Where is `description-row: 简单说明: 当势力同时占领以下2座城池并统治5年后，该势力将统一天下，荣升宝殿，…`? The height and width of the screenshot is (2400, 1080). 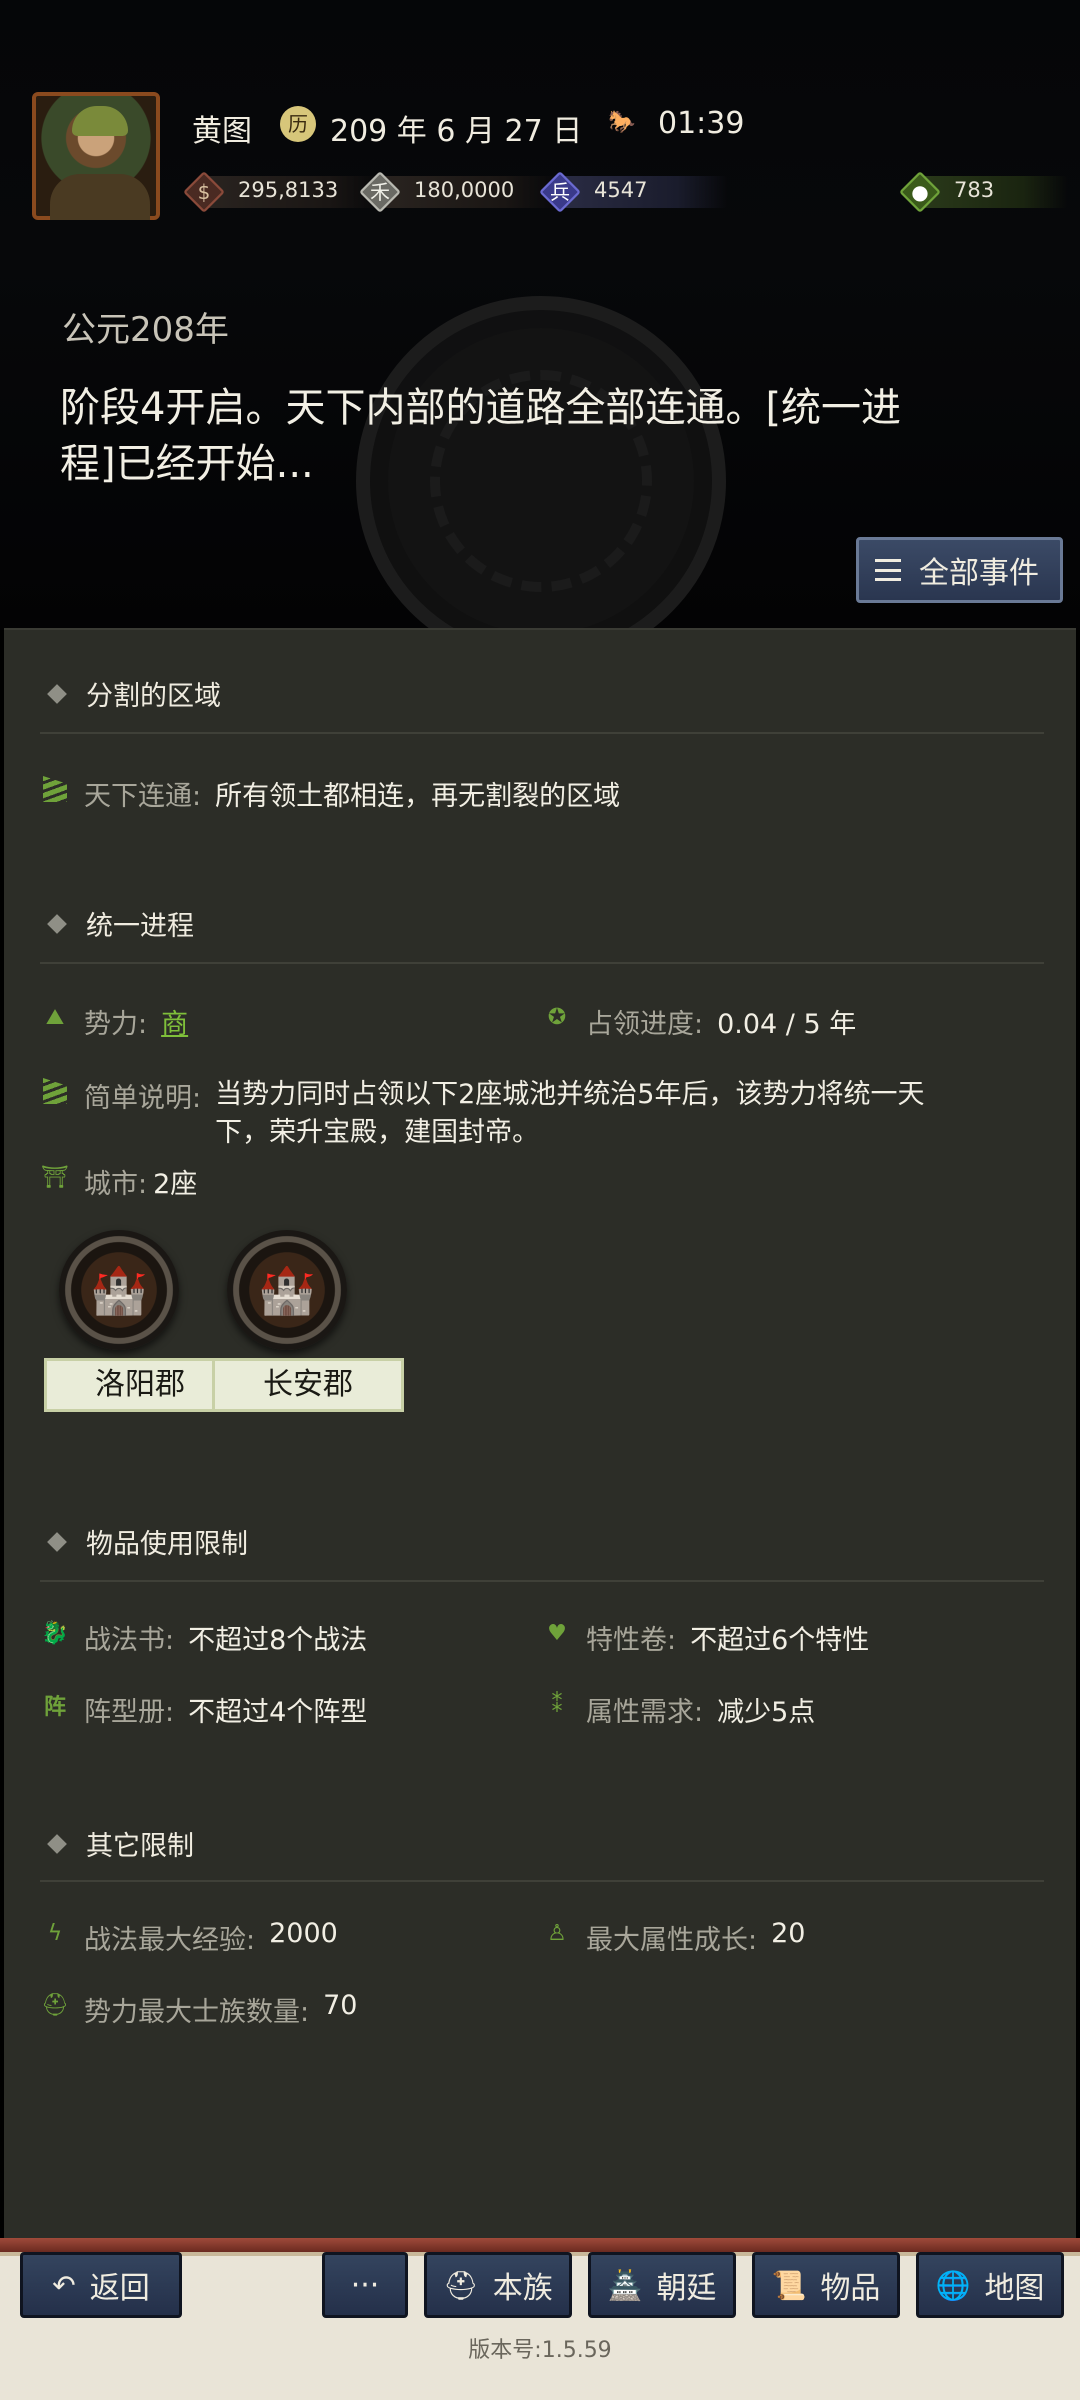
description-row: 简单说明: 当势力同时占领以下2座城池并统治5年后，该势力将统一天下，荣升宝殿，… is located at coordinates (507, 1114).